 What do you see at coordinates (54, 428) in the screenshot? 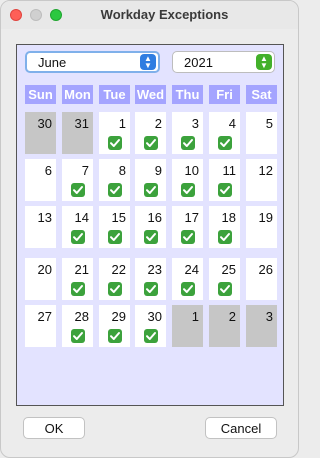
I see `ok-button: OK` at bounding box center [54, 428].